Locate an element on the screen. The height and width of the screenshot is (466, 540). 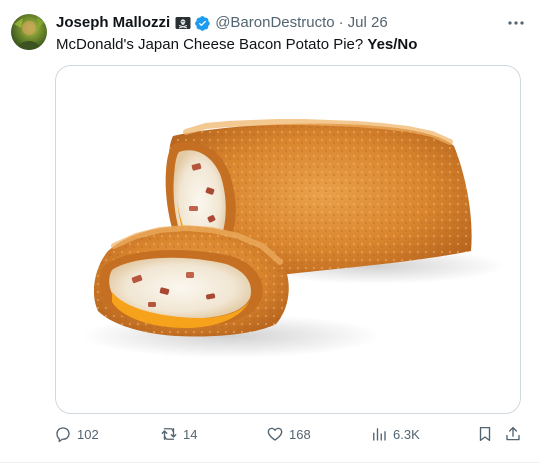
tweet-actions: 102 14 168 6.3K is located at coordinates (287, 434).